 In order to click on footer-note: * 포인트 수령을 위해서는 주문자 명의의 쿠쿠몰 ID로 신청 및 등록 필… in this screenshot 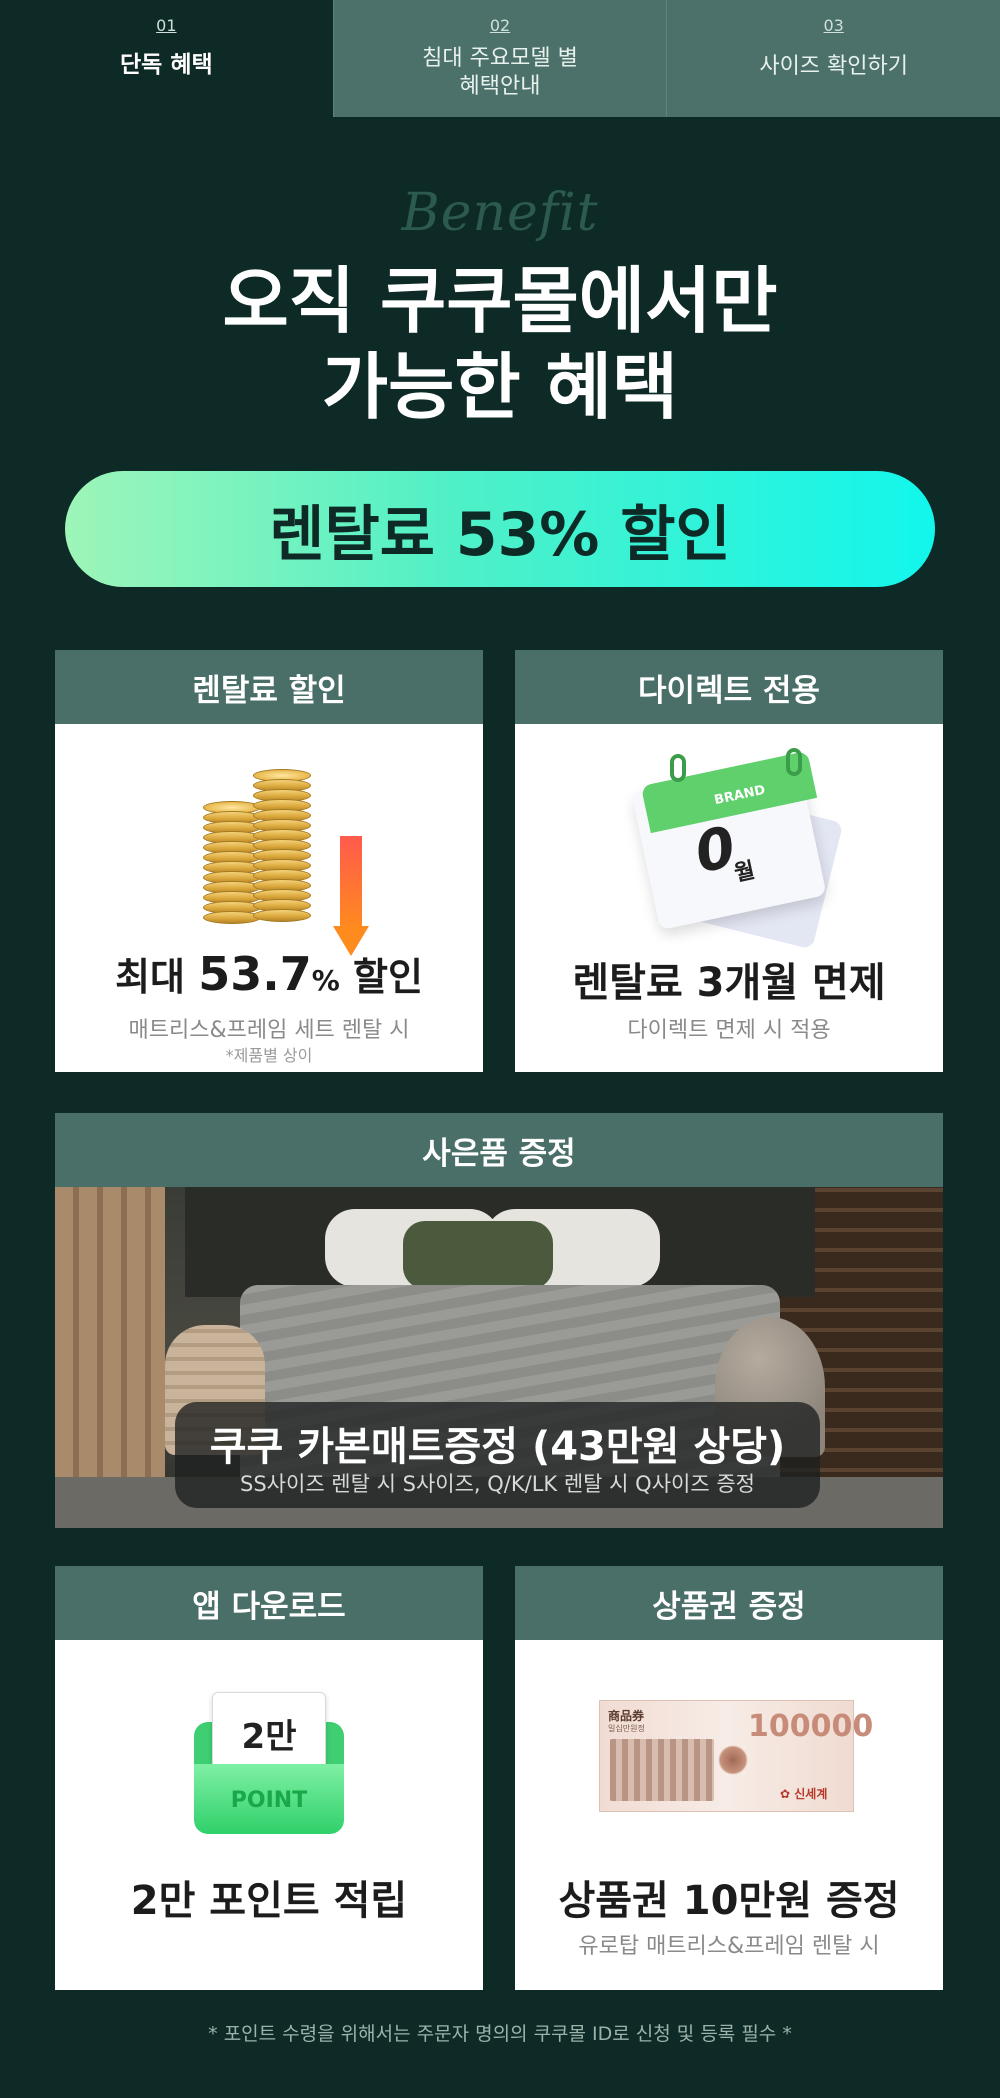, I will do `click(500, 2034)`.